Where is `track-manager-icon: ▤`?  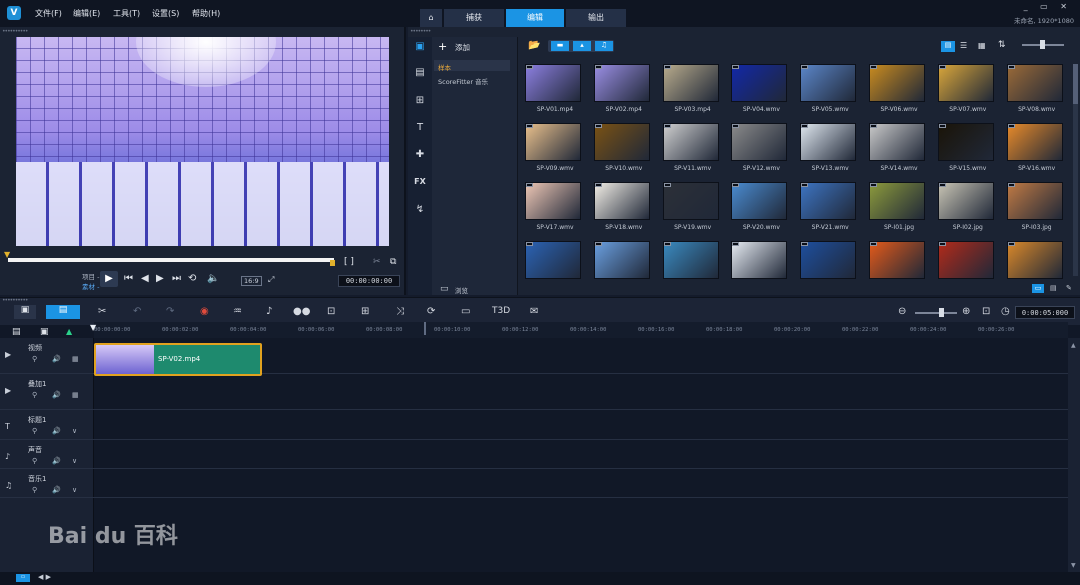
track-manager-icon: ▤ is located at coordinates (16, 332).